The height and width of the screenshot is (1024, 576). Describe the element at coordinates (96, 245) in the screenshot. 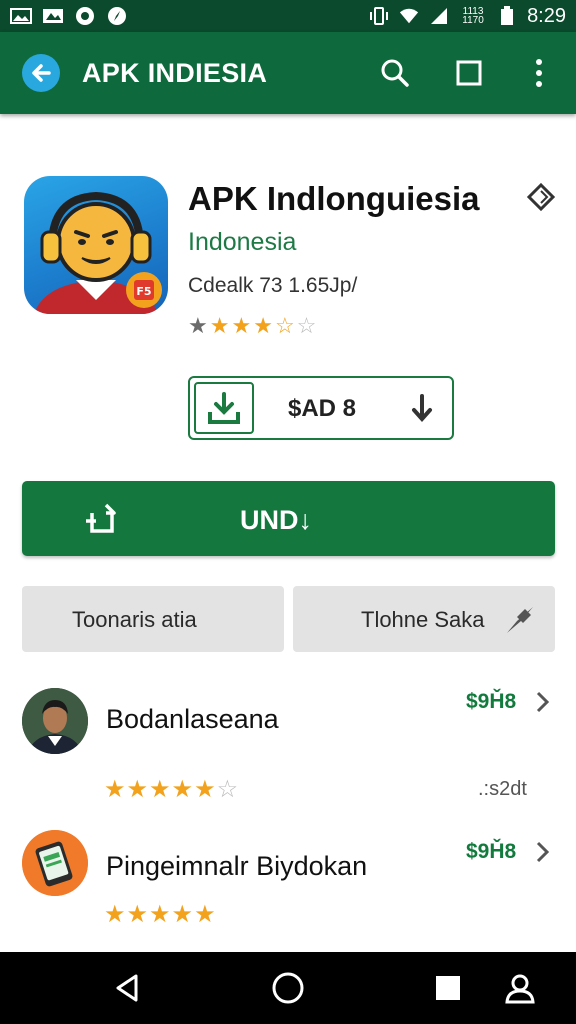

I see `app-icon: F5` at that location.